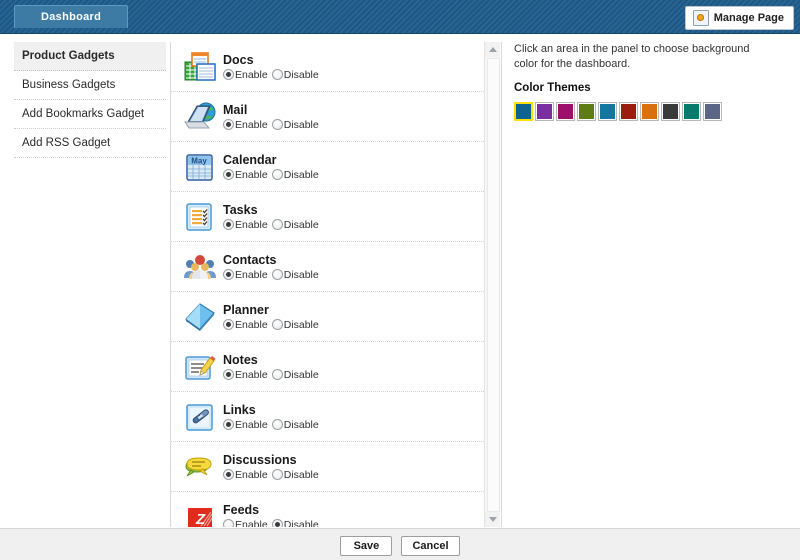  What do you see at coordinates (349, 317) in the screenshot?
I see `gadget-text: Planner Enable Disable` at bounding box center [349, 317].